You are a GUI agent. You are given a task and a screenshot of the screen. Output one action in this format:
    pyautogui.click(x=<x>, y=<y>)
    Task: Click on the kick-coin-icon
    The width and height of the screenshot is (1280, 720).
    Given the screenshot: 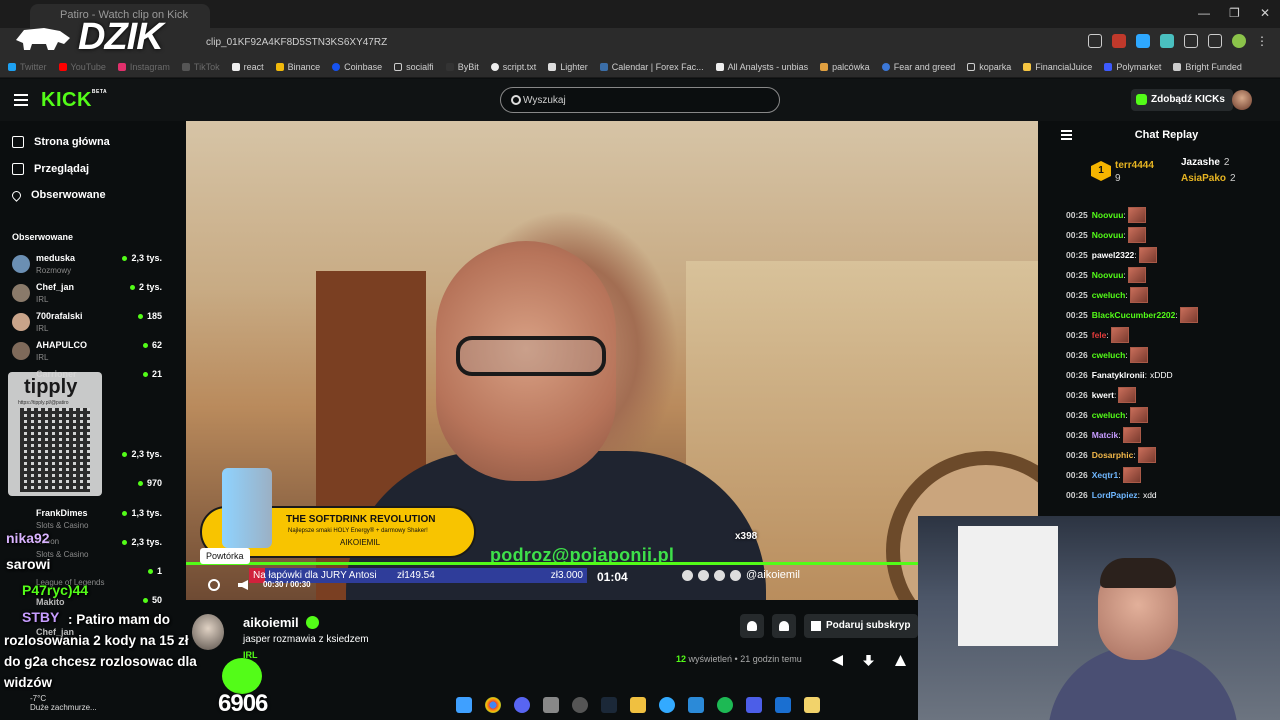 What is the action you would take?
    pyautogui.click(x=1141, y=99)
    